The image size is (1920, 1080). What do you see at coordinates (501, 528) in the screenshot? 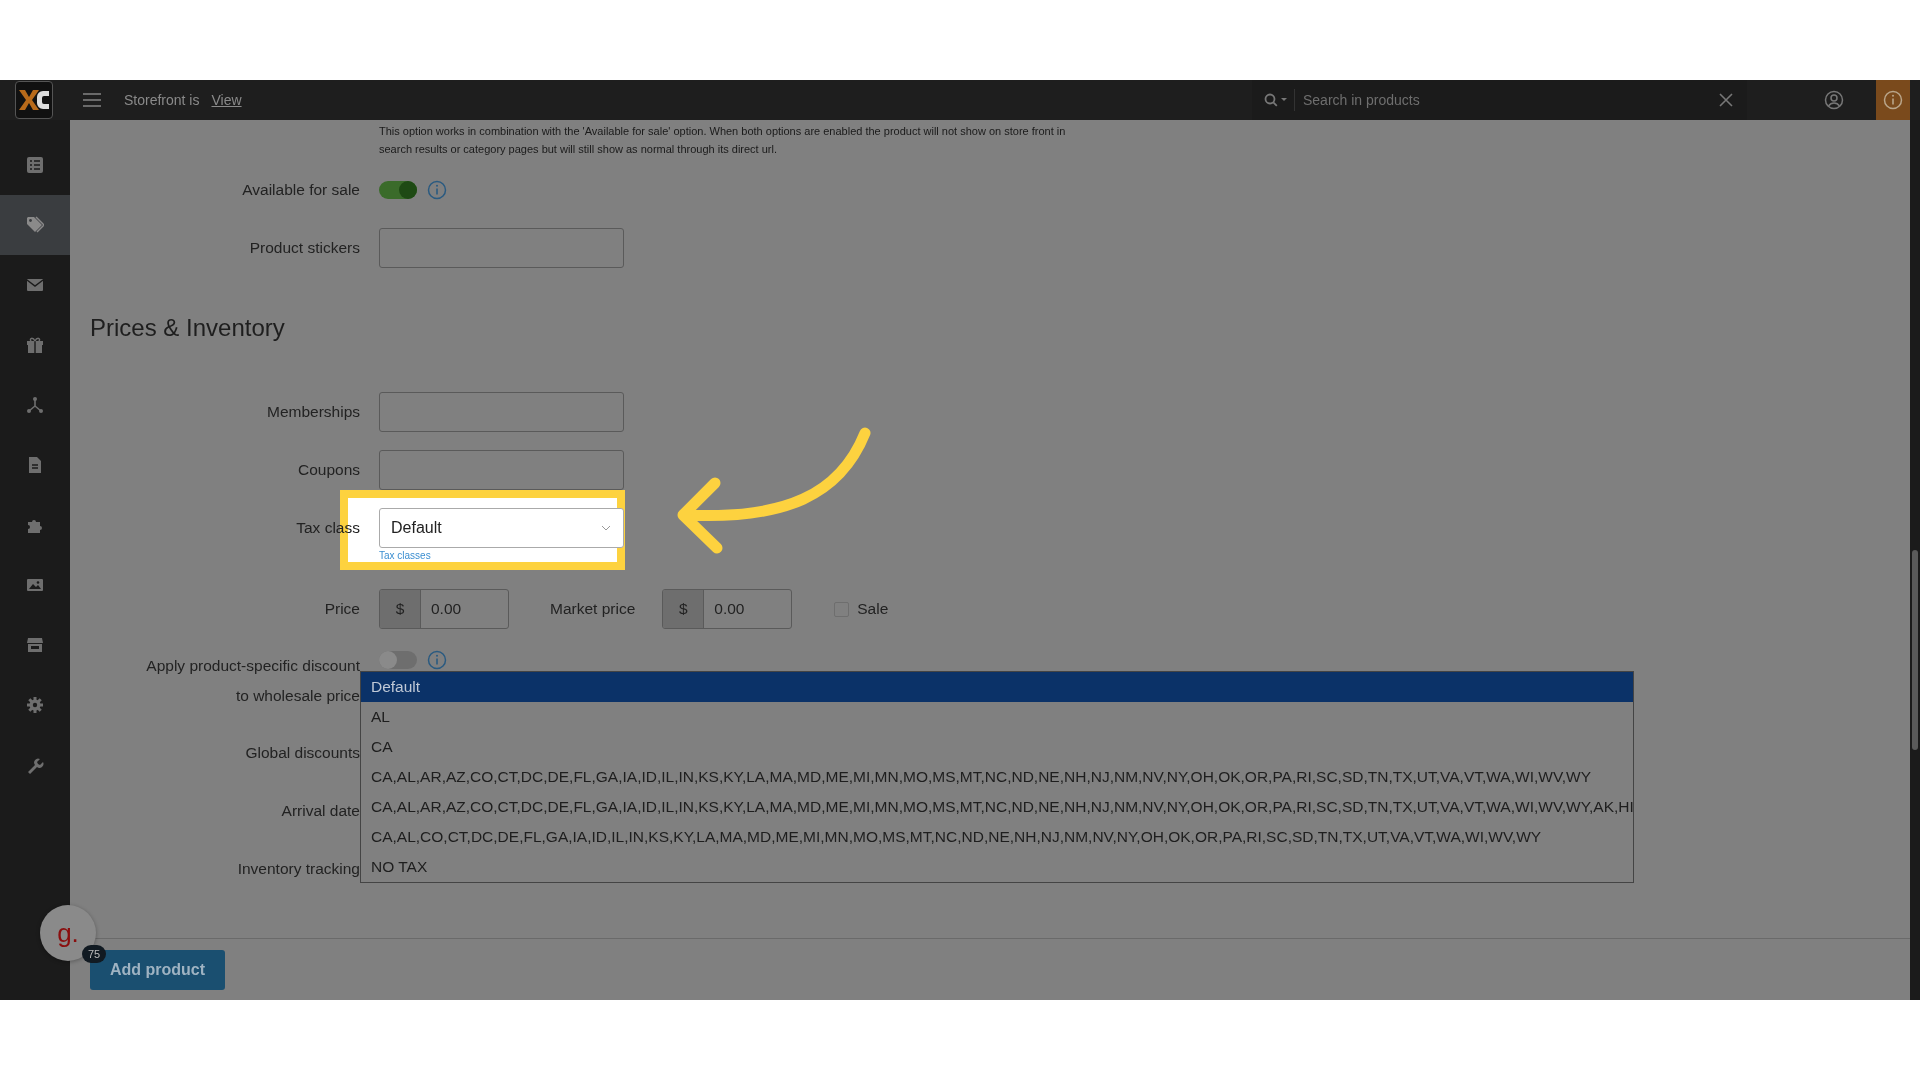
I see `select-field: Default` at bounding box center [501, 528].